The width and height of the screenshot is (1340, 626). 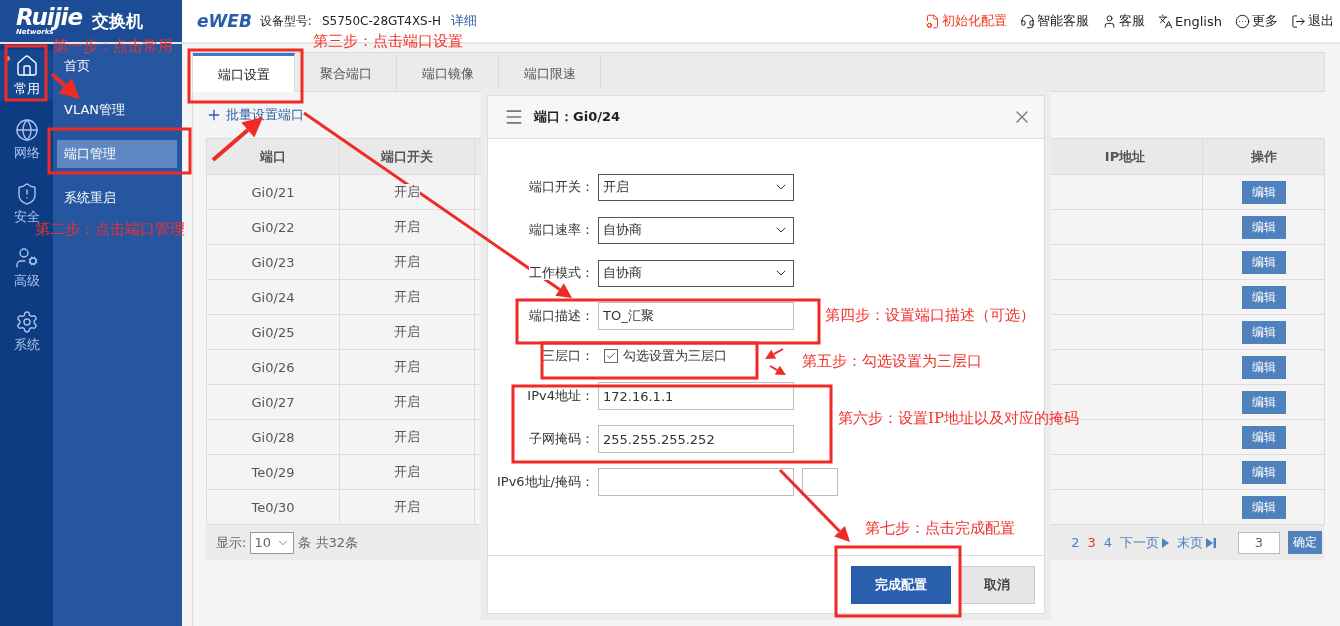 I want to click on column-header: 端口开关, so click(x=407, y=156).